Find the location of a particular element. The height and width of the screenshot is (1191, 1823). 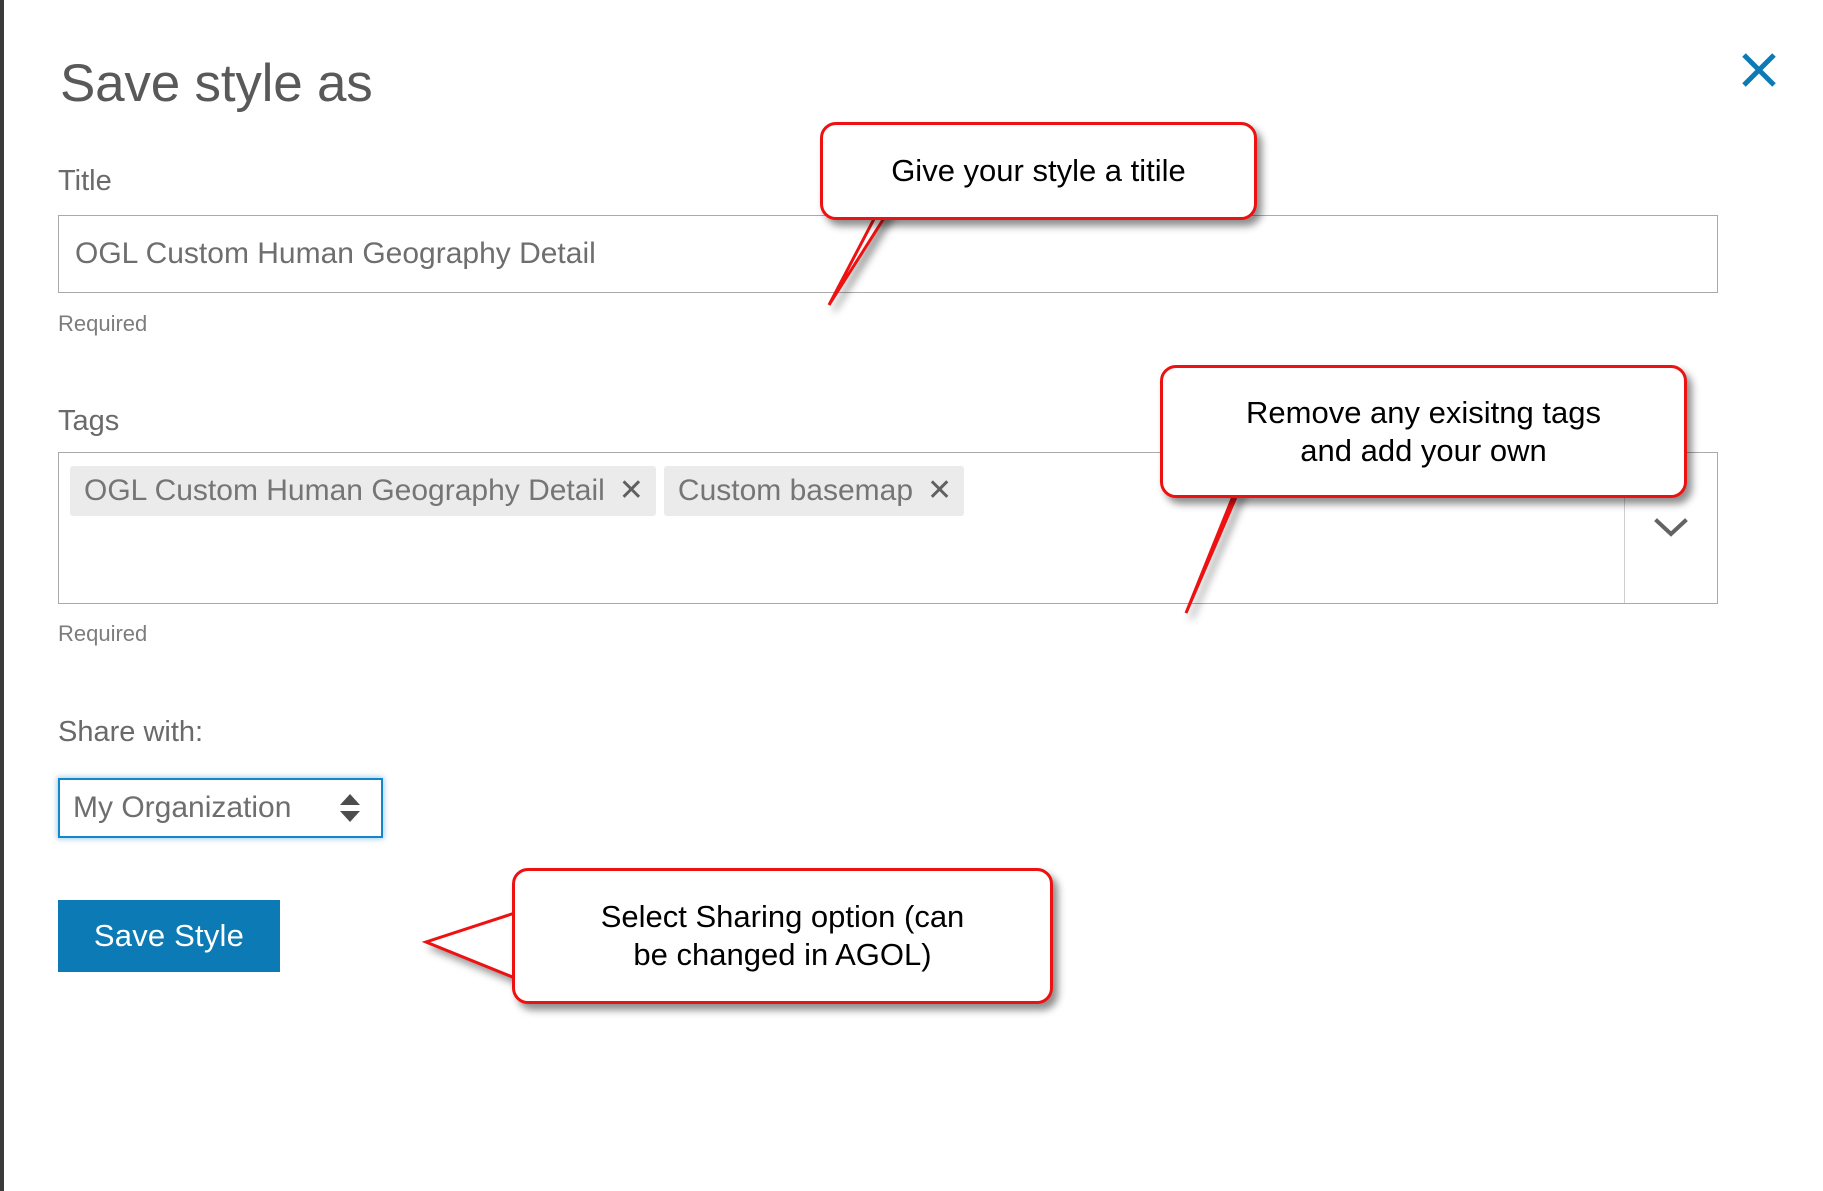

callout-tags-line2: and add your own is located at coordinates (1423, 450).